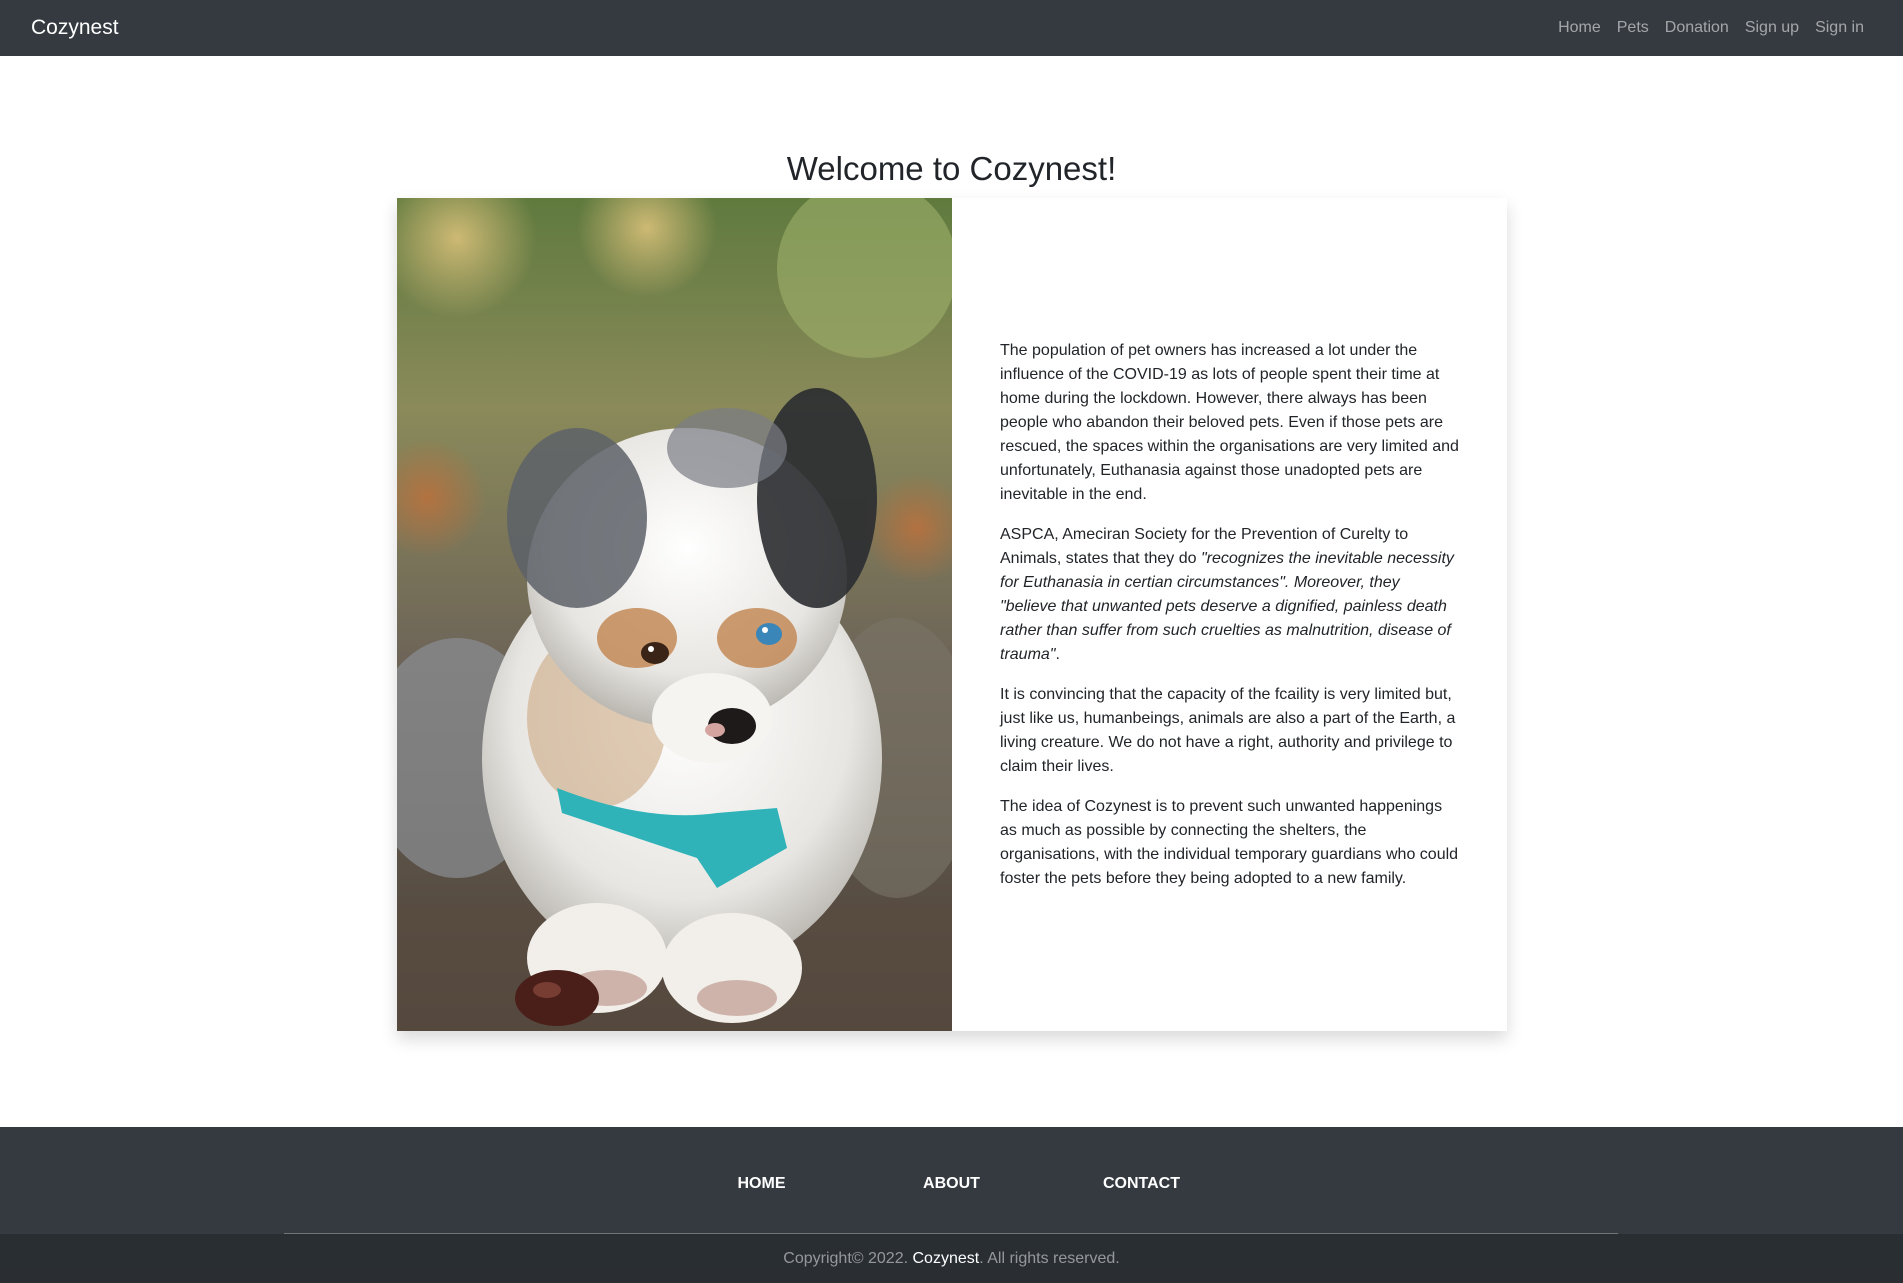 The width and height of the screenshot is (1903, 1283). Describe the element at coordinates (1049, 1258) in the screenshot. I see `copyright-suffix: . All rights reserved.` at that location.